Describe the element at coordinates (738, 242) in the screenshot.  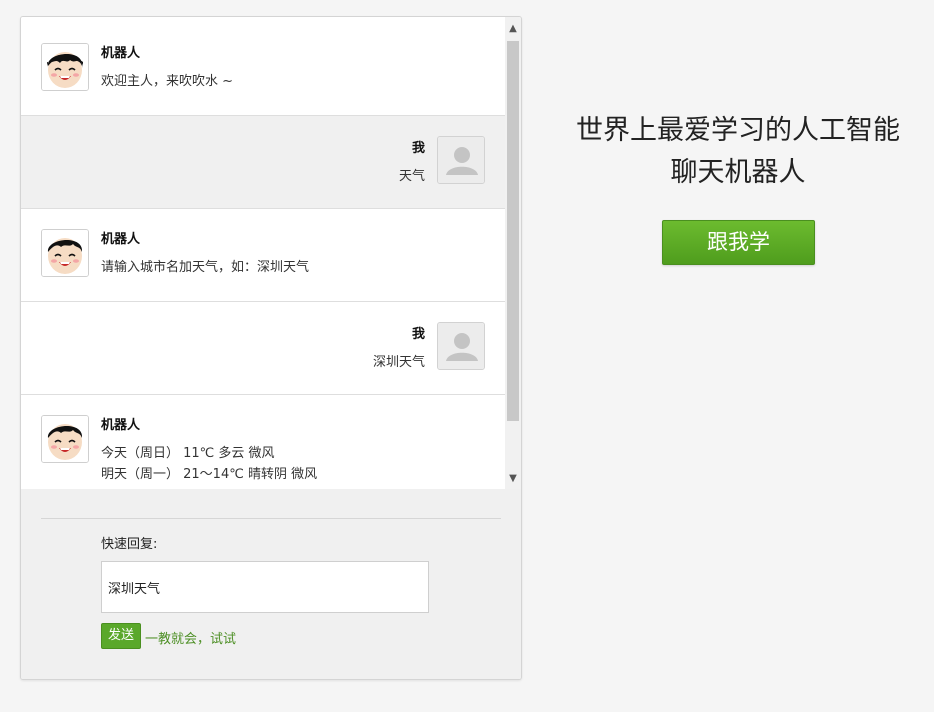
I see `learn-button: 跟我学` at that location.